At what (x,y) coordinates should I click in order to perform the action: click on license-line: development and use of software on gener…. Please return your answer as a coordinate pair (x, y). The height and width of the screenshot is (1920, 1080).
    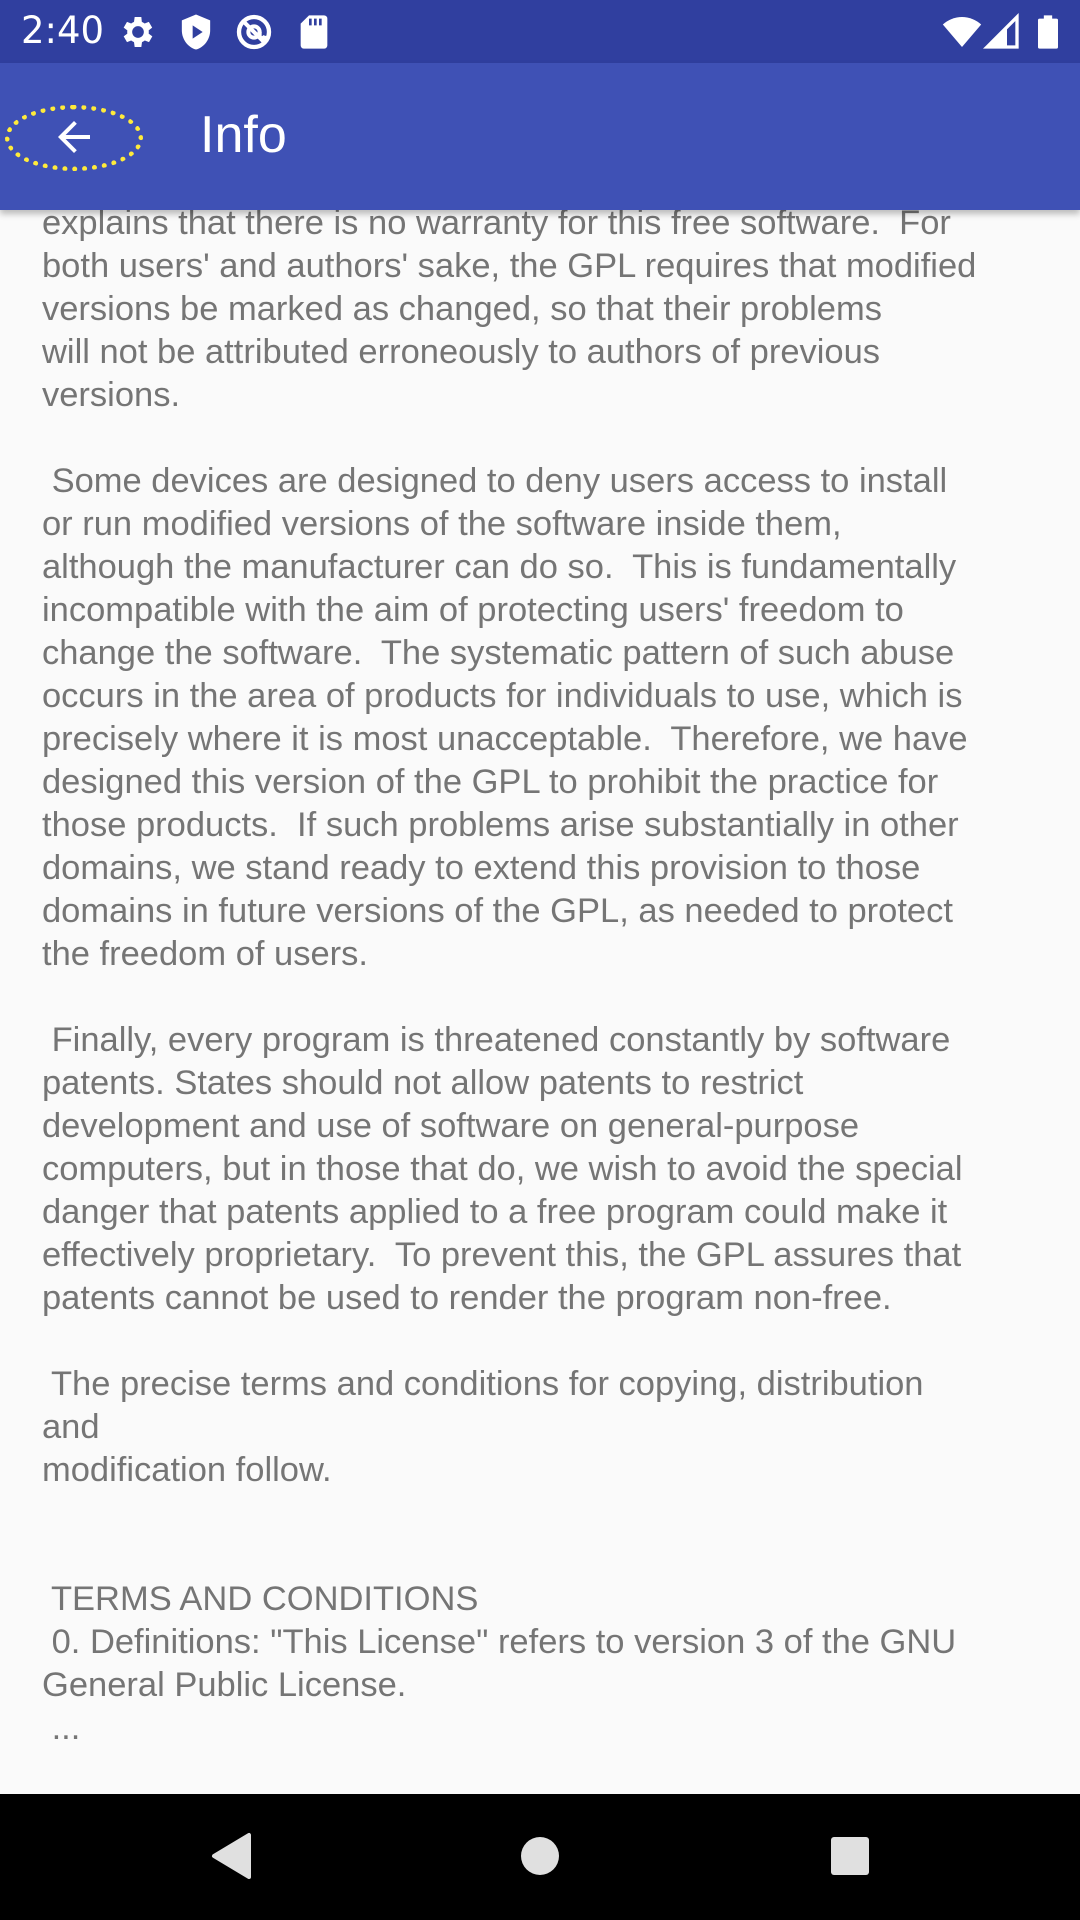
    Looking at the image, I should click on (451, 1126).